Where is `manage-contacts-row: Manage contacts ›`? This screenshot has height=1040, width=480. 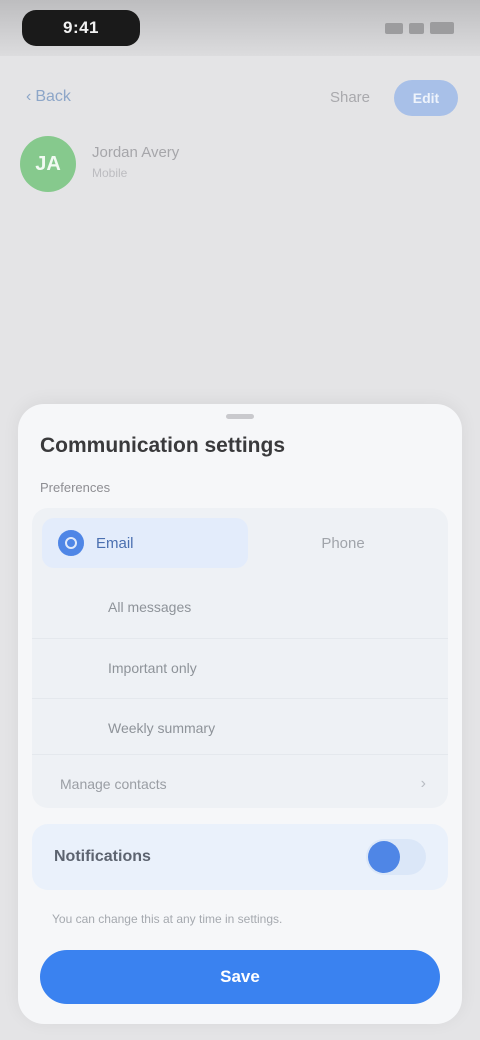 manage-contacts-row: Manage contacts › is located at coordinates (240, 783).